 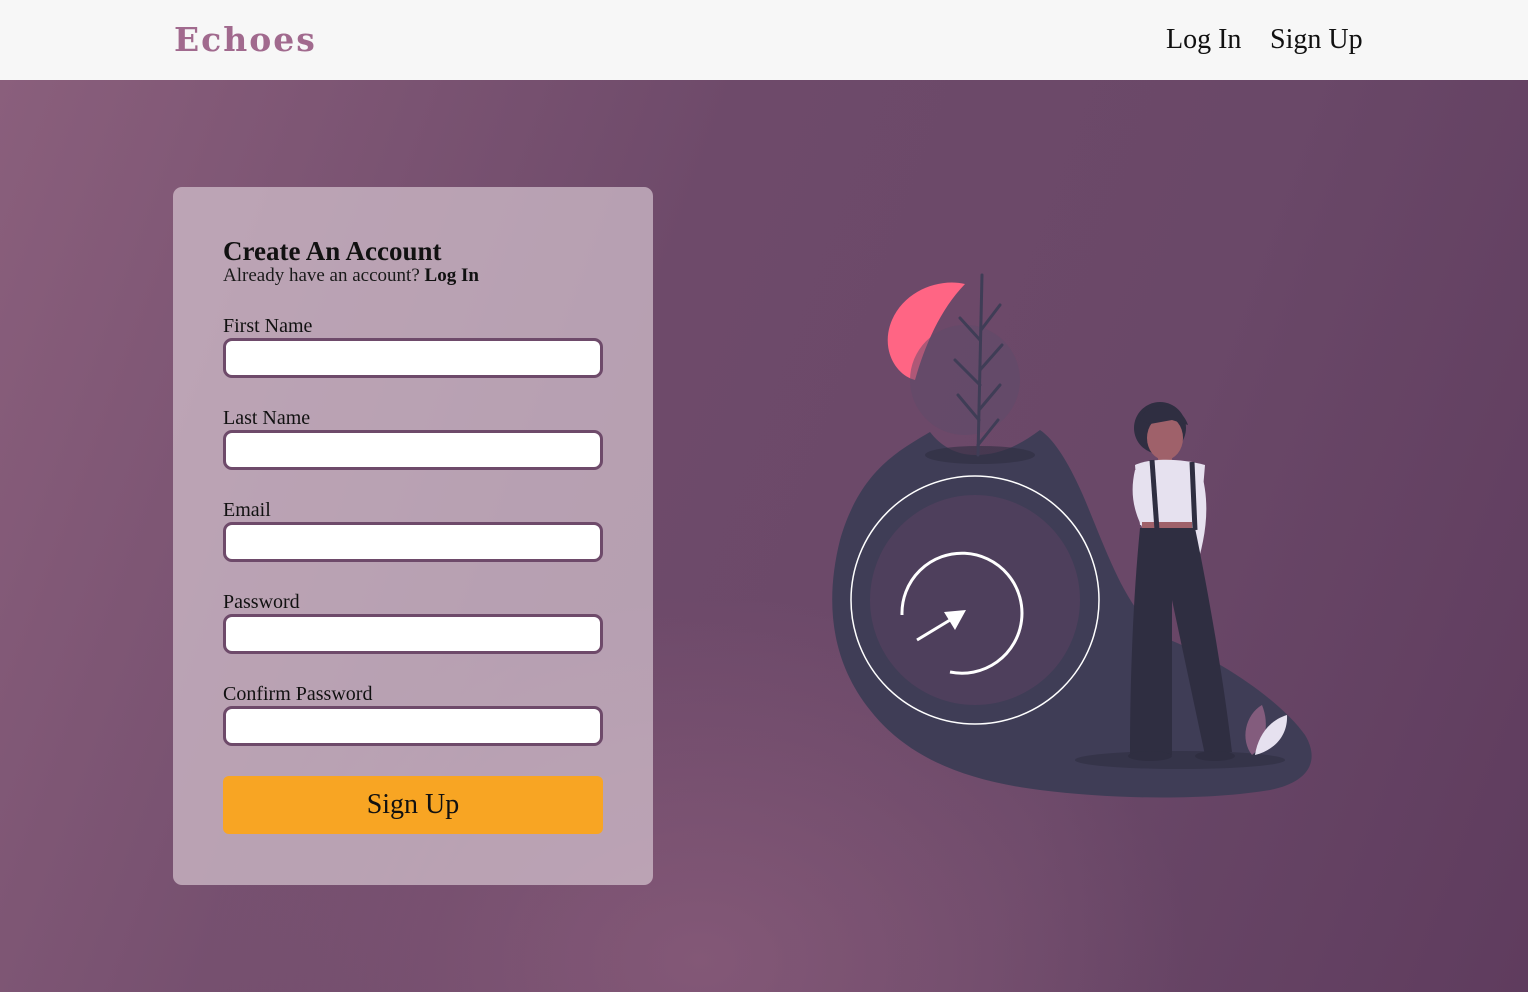 I want to click on form-subtitle-text: Already have an account?, so click(x=321, y=275).